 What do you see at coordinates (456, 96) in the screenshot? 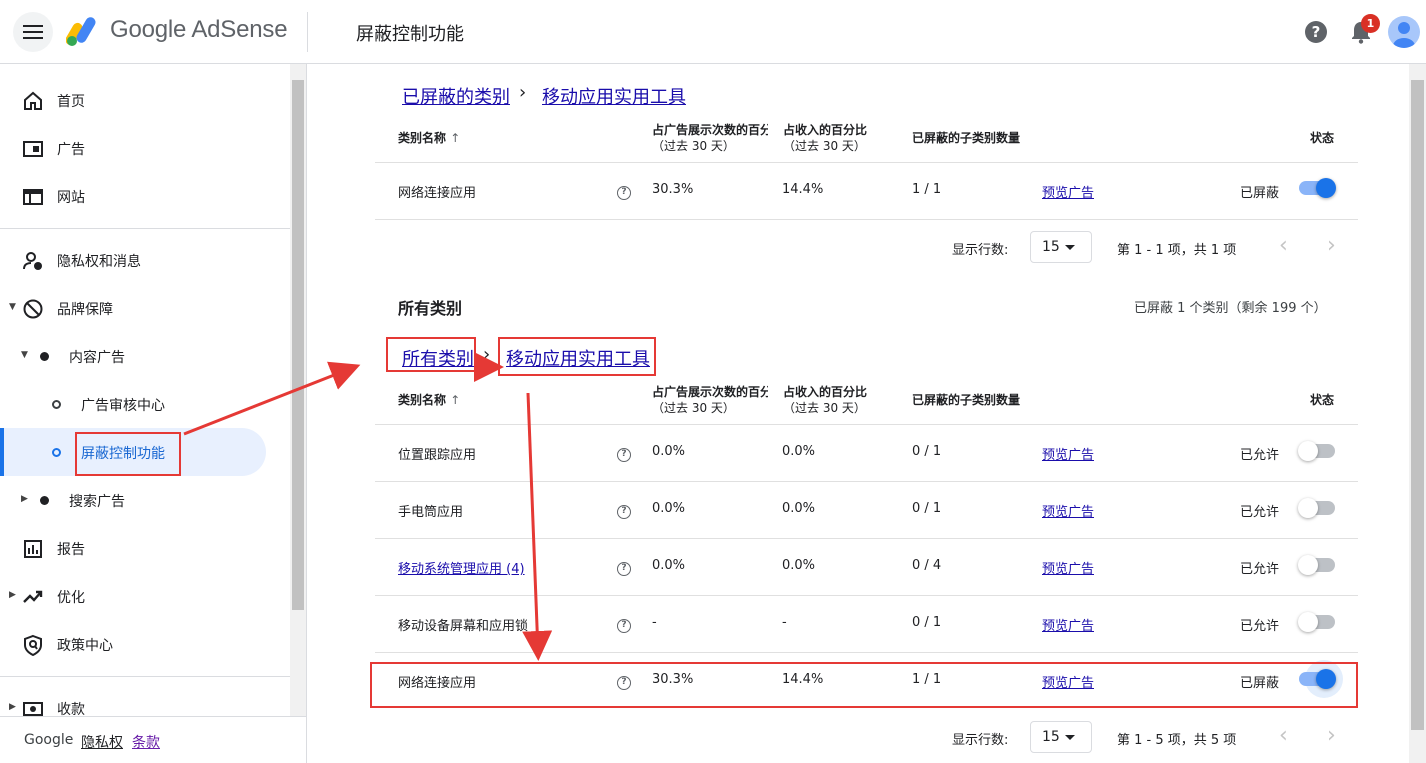
I see `breadcrumb-blocked-categories: 已屏蔽的类别` at bounding box center [456, 96].